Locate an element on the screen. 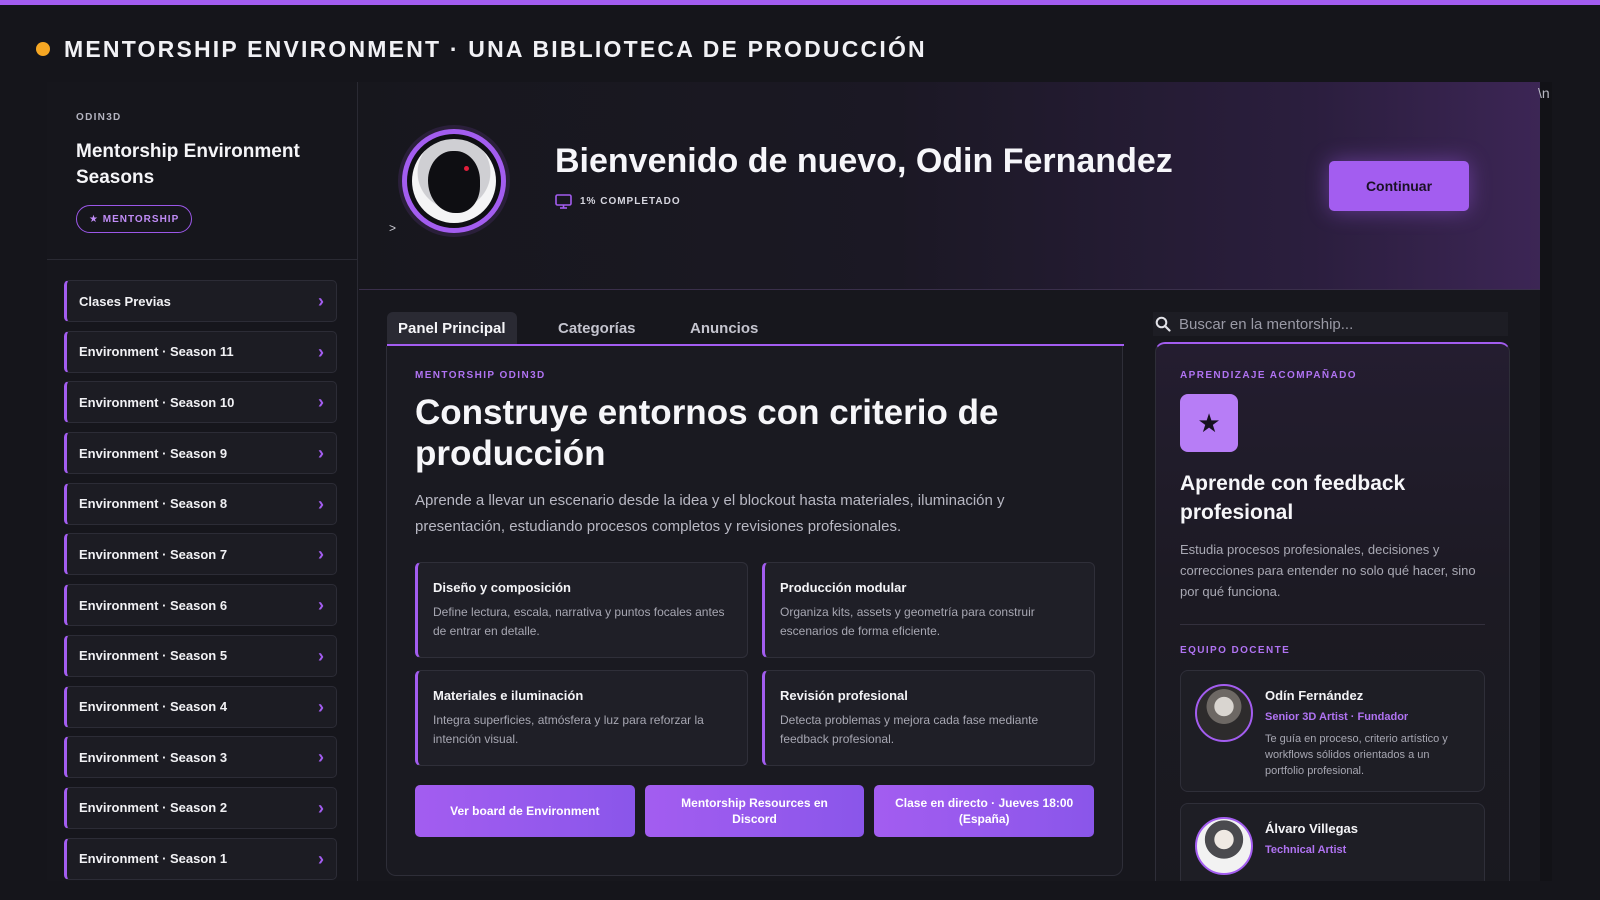 Image resolution: width=1600 pixels, height=900 pixels. sidebar-item-season-6: Environment · Season 6 › is located at coordinates (200, 605).